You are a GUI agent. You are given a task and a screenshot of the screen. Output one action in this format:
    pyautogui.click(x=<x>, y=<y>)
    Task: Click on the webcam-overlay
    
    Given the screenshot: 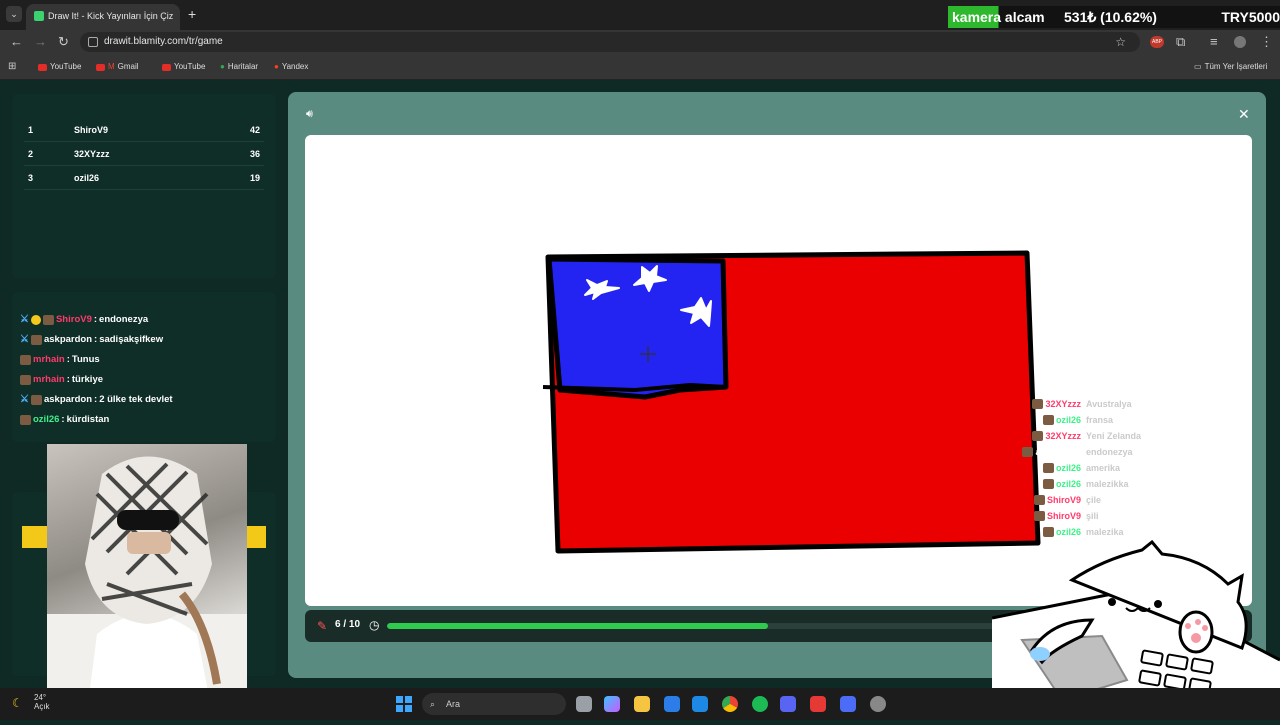 What is the action you would take?
    pyautogui.click(x=147, y=578)
    